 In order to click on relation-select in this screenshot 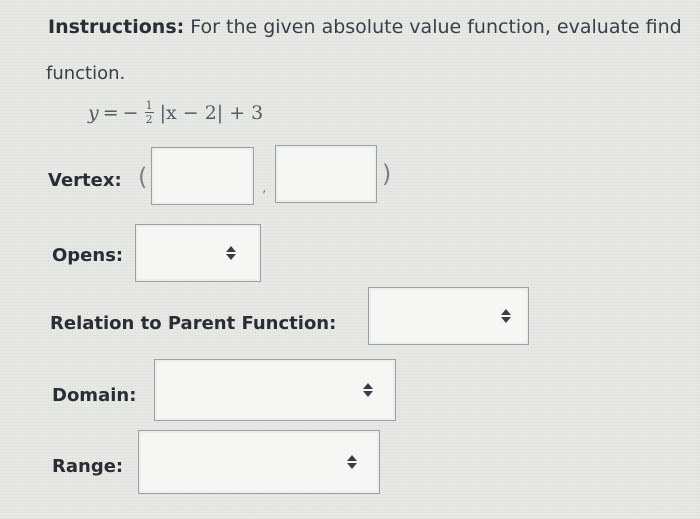, I will do `click(448, 316)`.